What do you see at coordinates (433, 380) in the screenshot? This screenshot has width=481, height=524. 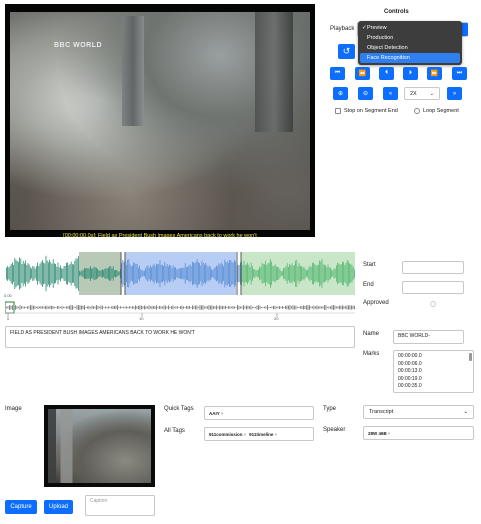 I see `mark-item: 00:00:19.0` at bounding box center [433, 380].